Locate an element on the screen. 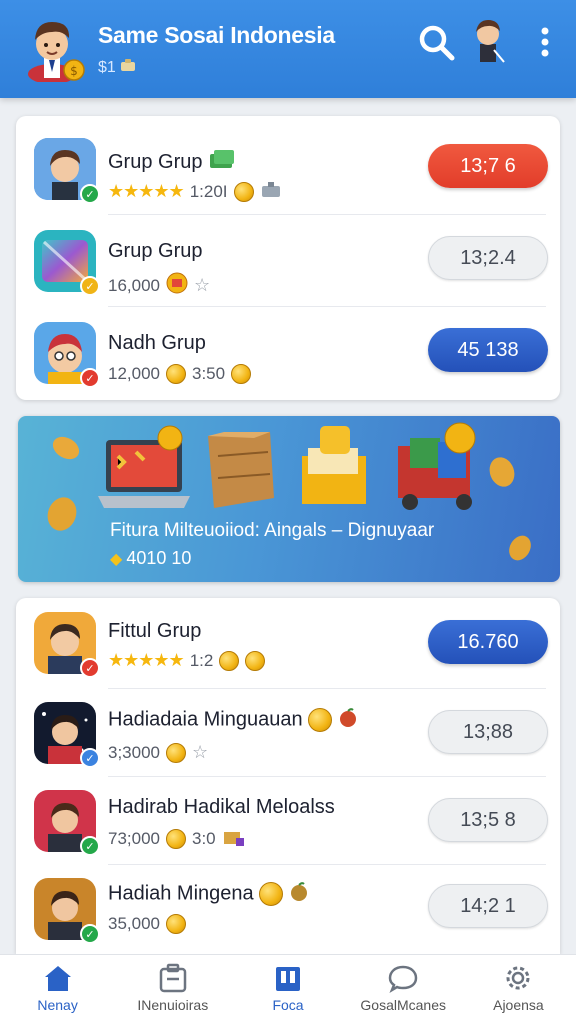  profile-avatar-icon is located at coordinates (490, 41).